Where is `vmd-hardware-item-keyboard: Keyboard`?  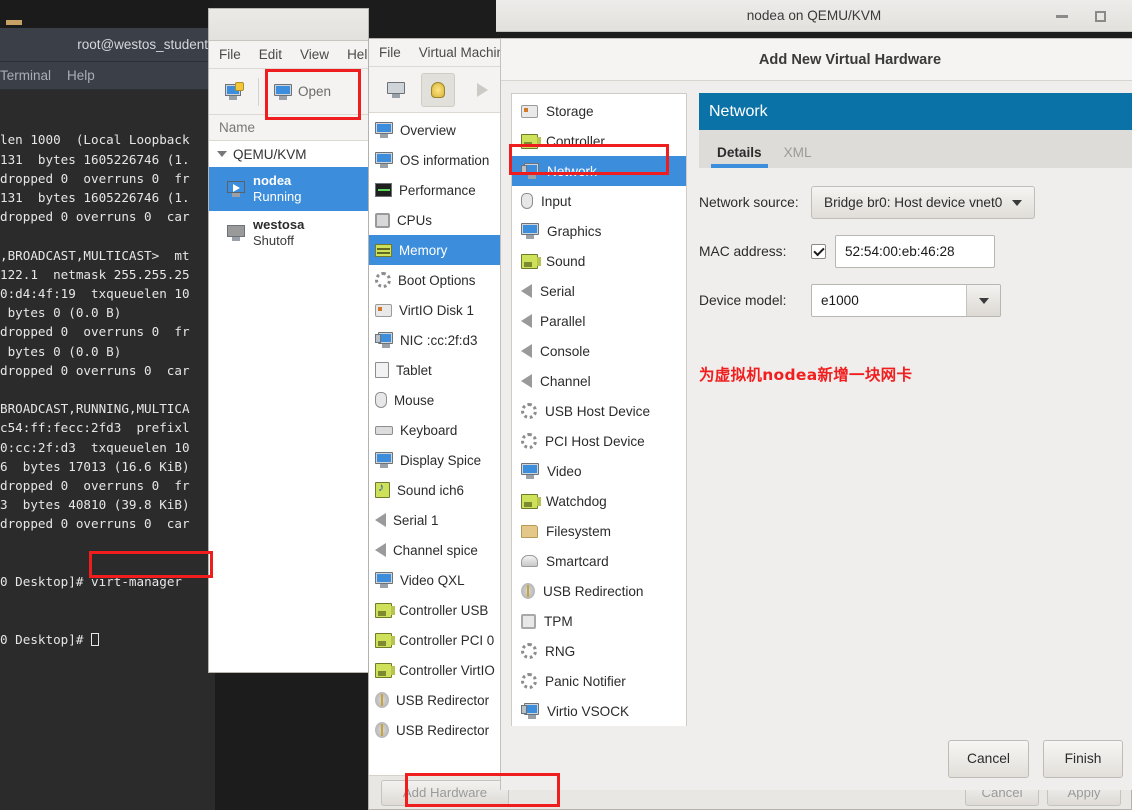 vmd-hardware-item-keyboard: Keyboard is located at coordinates (439, 430).